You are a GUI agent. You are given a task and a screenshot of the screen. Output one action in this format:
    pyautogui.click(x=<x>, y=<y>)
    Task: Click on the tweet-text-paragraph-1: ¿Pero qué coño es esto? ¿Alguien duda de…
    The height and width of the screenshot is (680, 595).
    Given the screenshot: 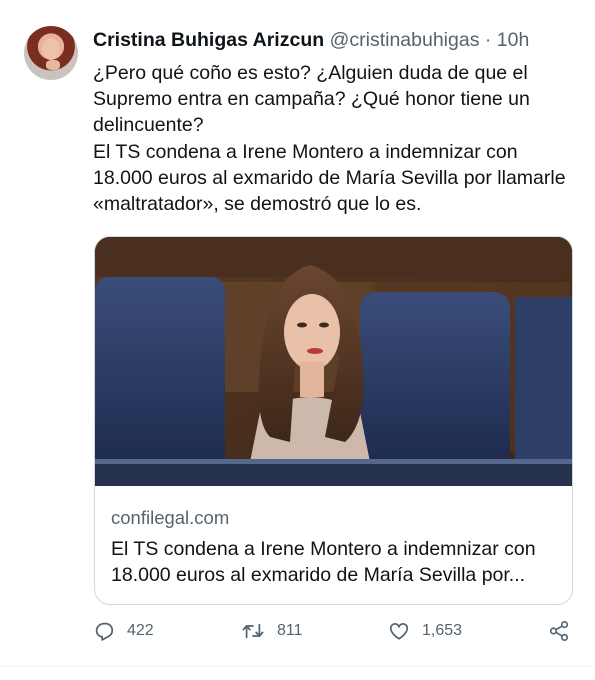 What is the action you would take?
    pyautogui.click(x=311, y=99)
    